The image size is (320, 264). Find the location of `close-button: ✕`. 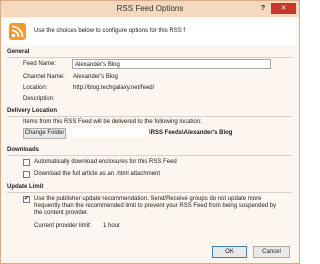

close-button: ✕ is located at coordinates (283, 8).